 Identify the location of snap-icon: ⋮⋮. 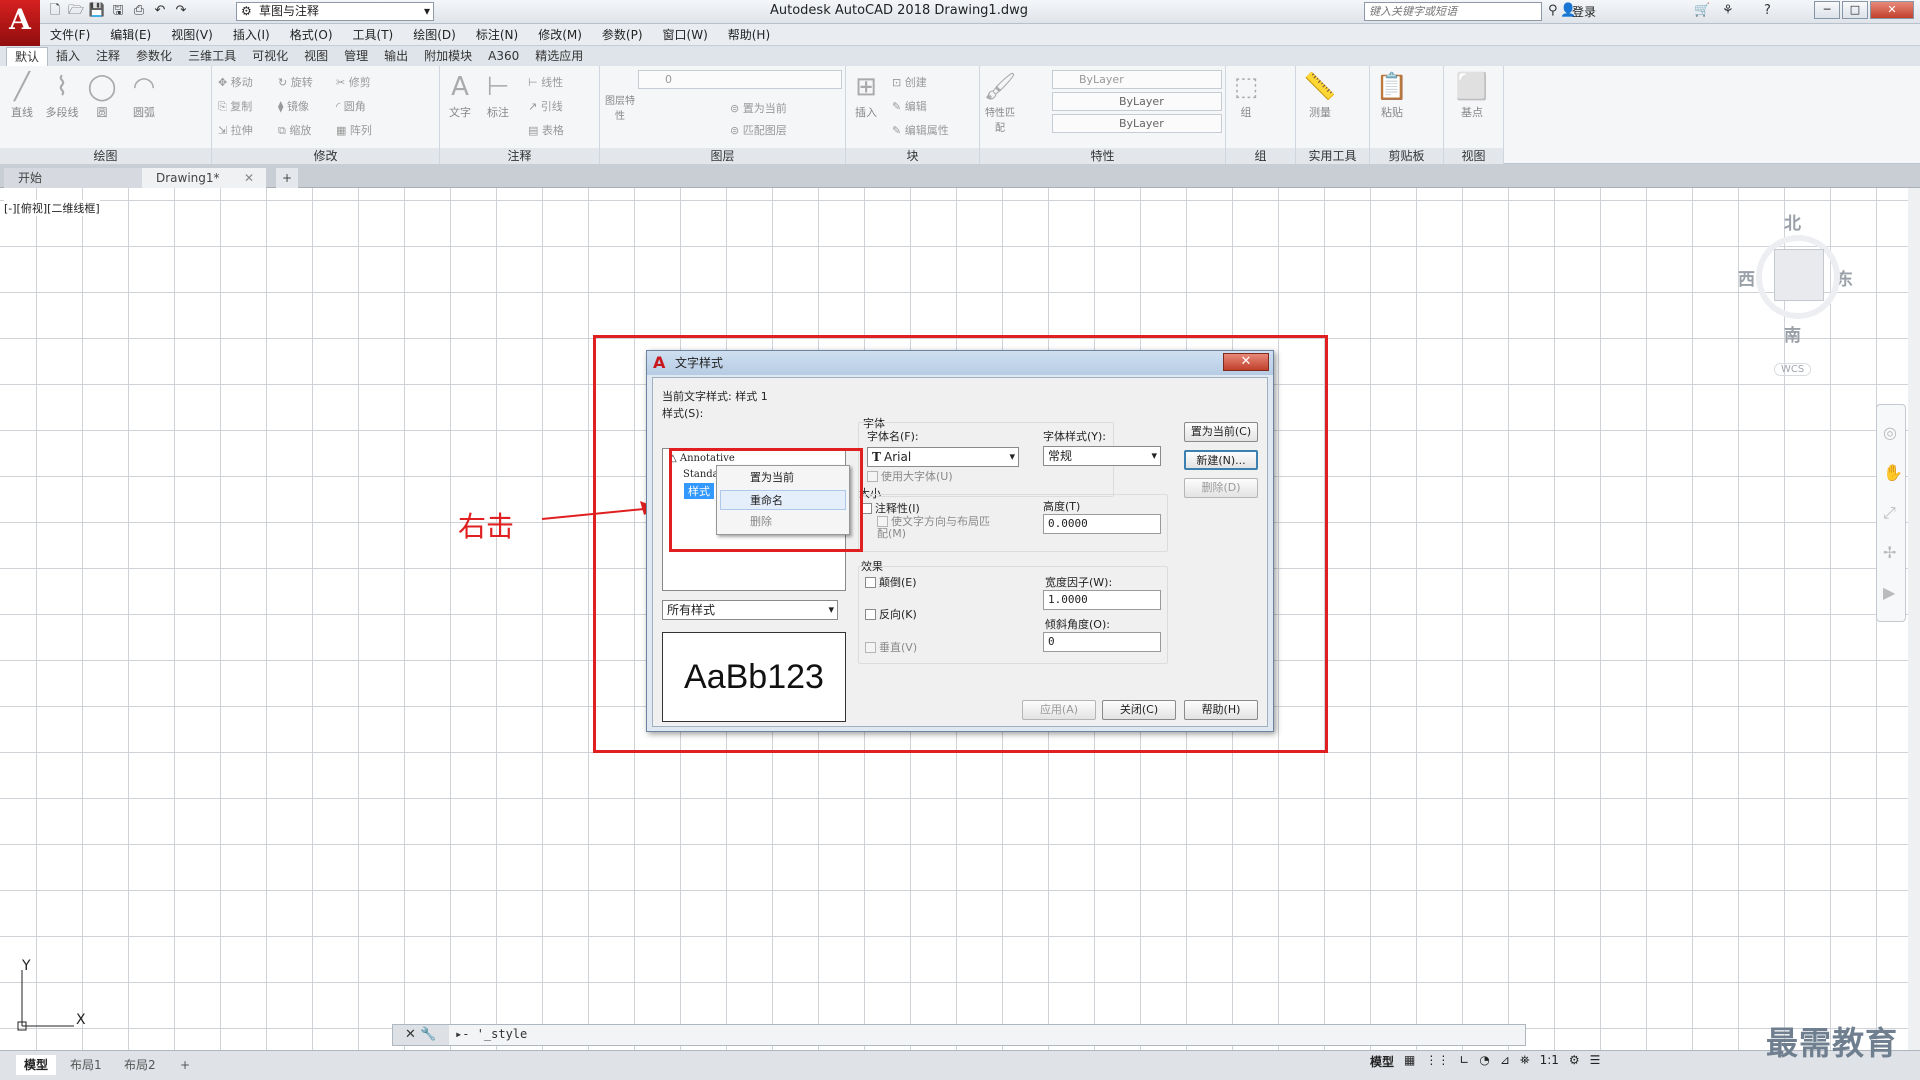
(1437, 1061).